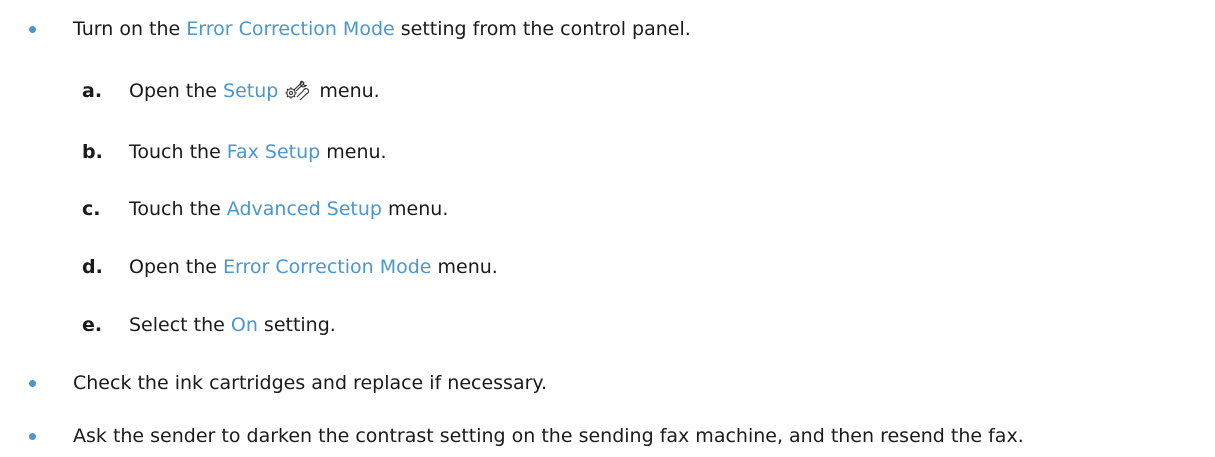 The image size is (1215, 457). I want to click on step-a-before: Open the, so click(176, 91).